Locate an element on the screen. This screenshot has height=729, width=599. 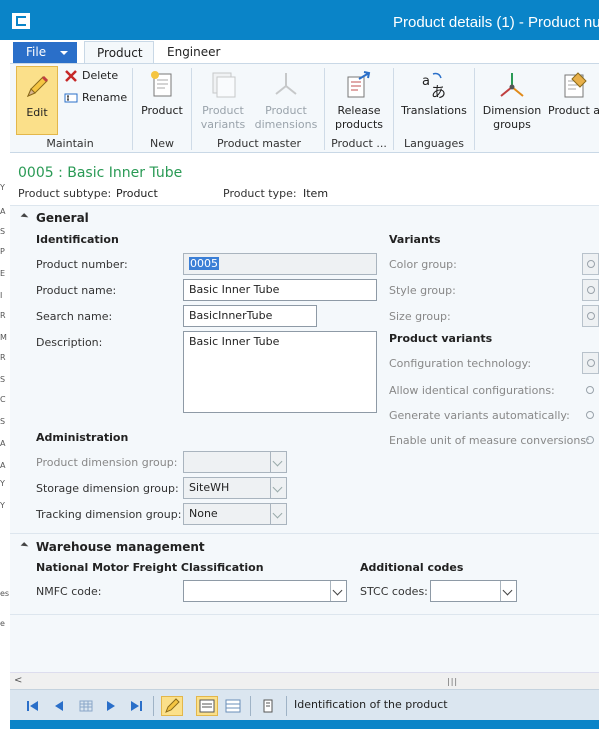
tracking-dimension-group-value: None is located at coordinates (203, 513).